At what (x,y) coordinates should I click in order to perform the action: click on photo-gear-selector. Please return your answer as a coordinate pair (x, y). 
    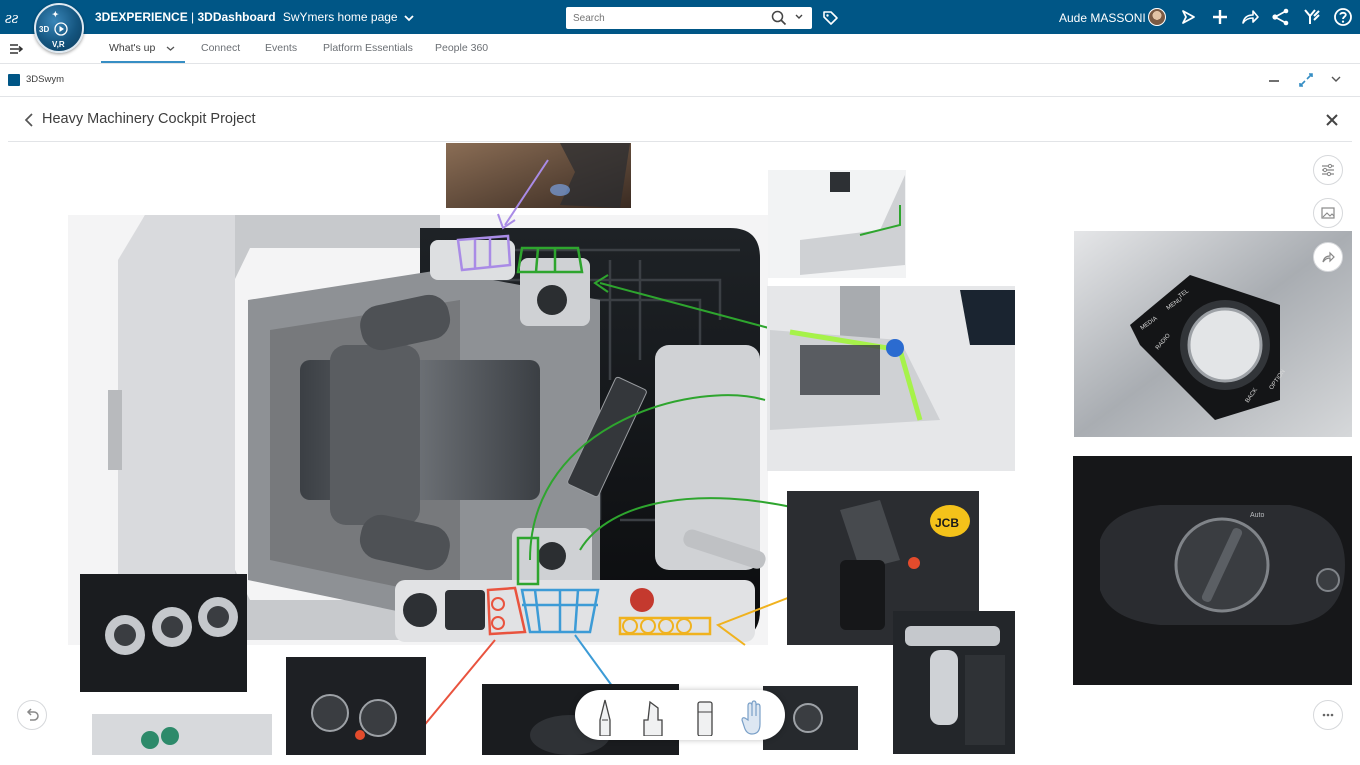
    Looking at the image, I should click on (954, 682).